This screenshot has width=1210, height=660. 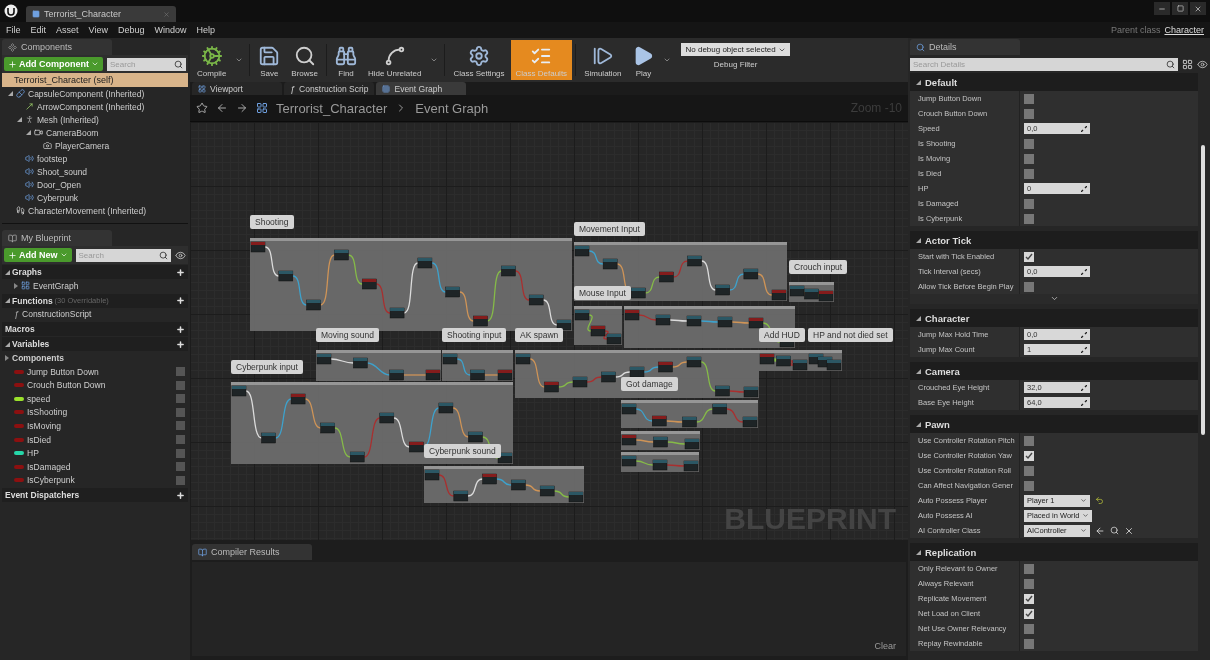 What do you see at coordinates (941, 82) in the screenshot?
I see `section-title: Default` at bounding box center [941, 82].